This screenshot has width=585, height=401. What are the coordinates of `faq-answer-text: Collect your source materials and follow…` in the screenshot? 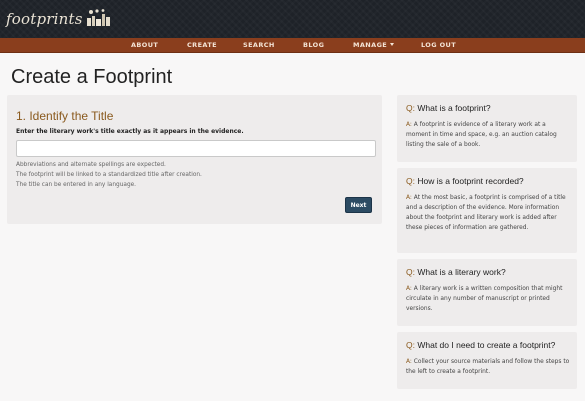 It's located at (488, 367).